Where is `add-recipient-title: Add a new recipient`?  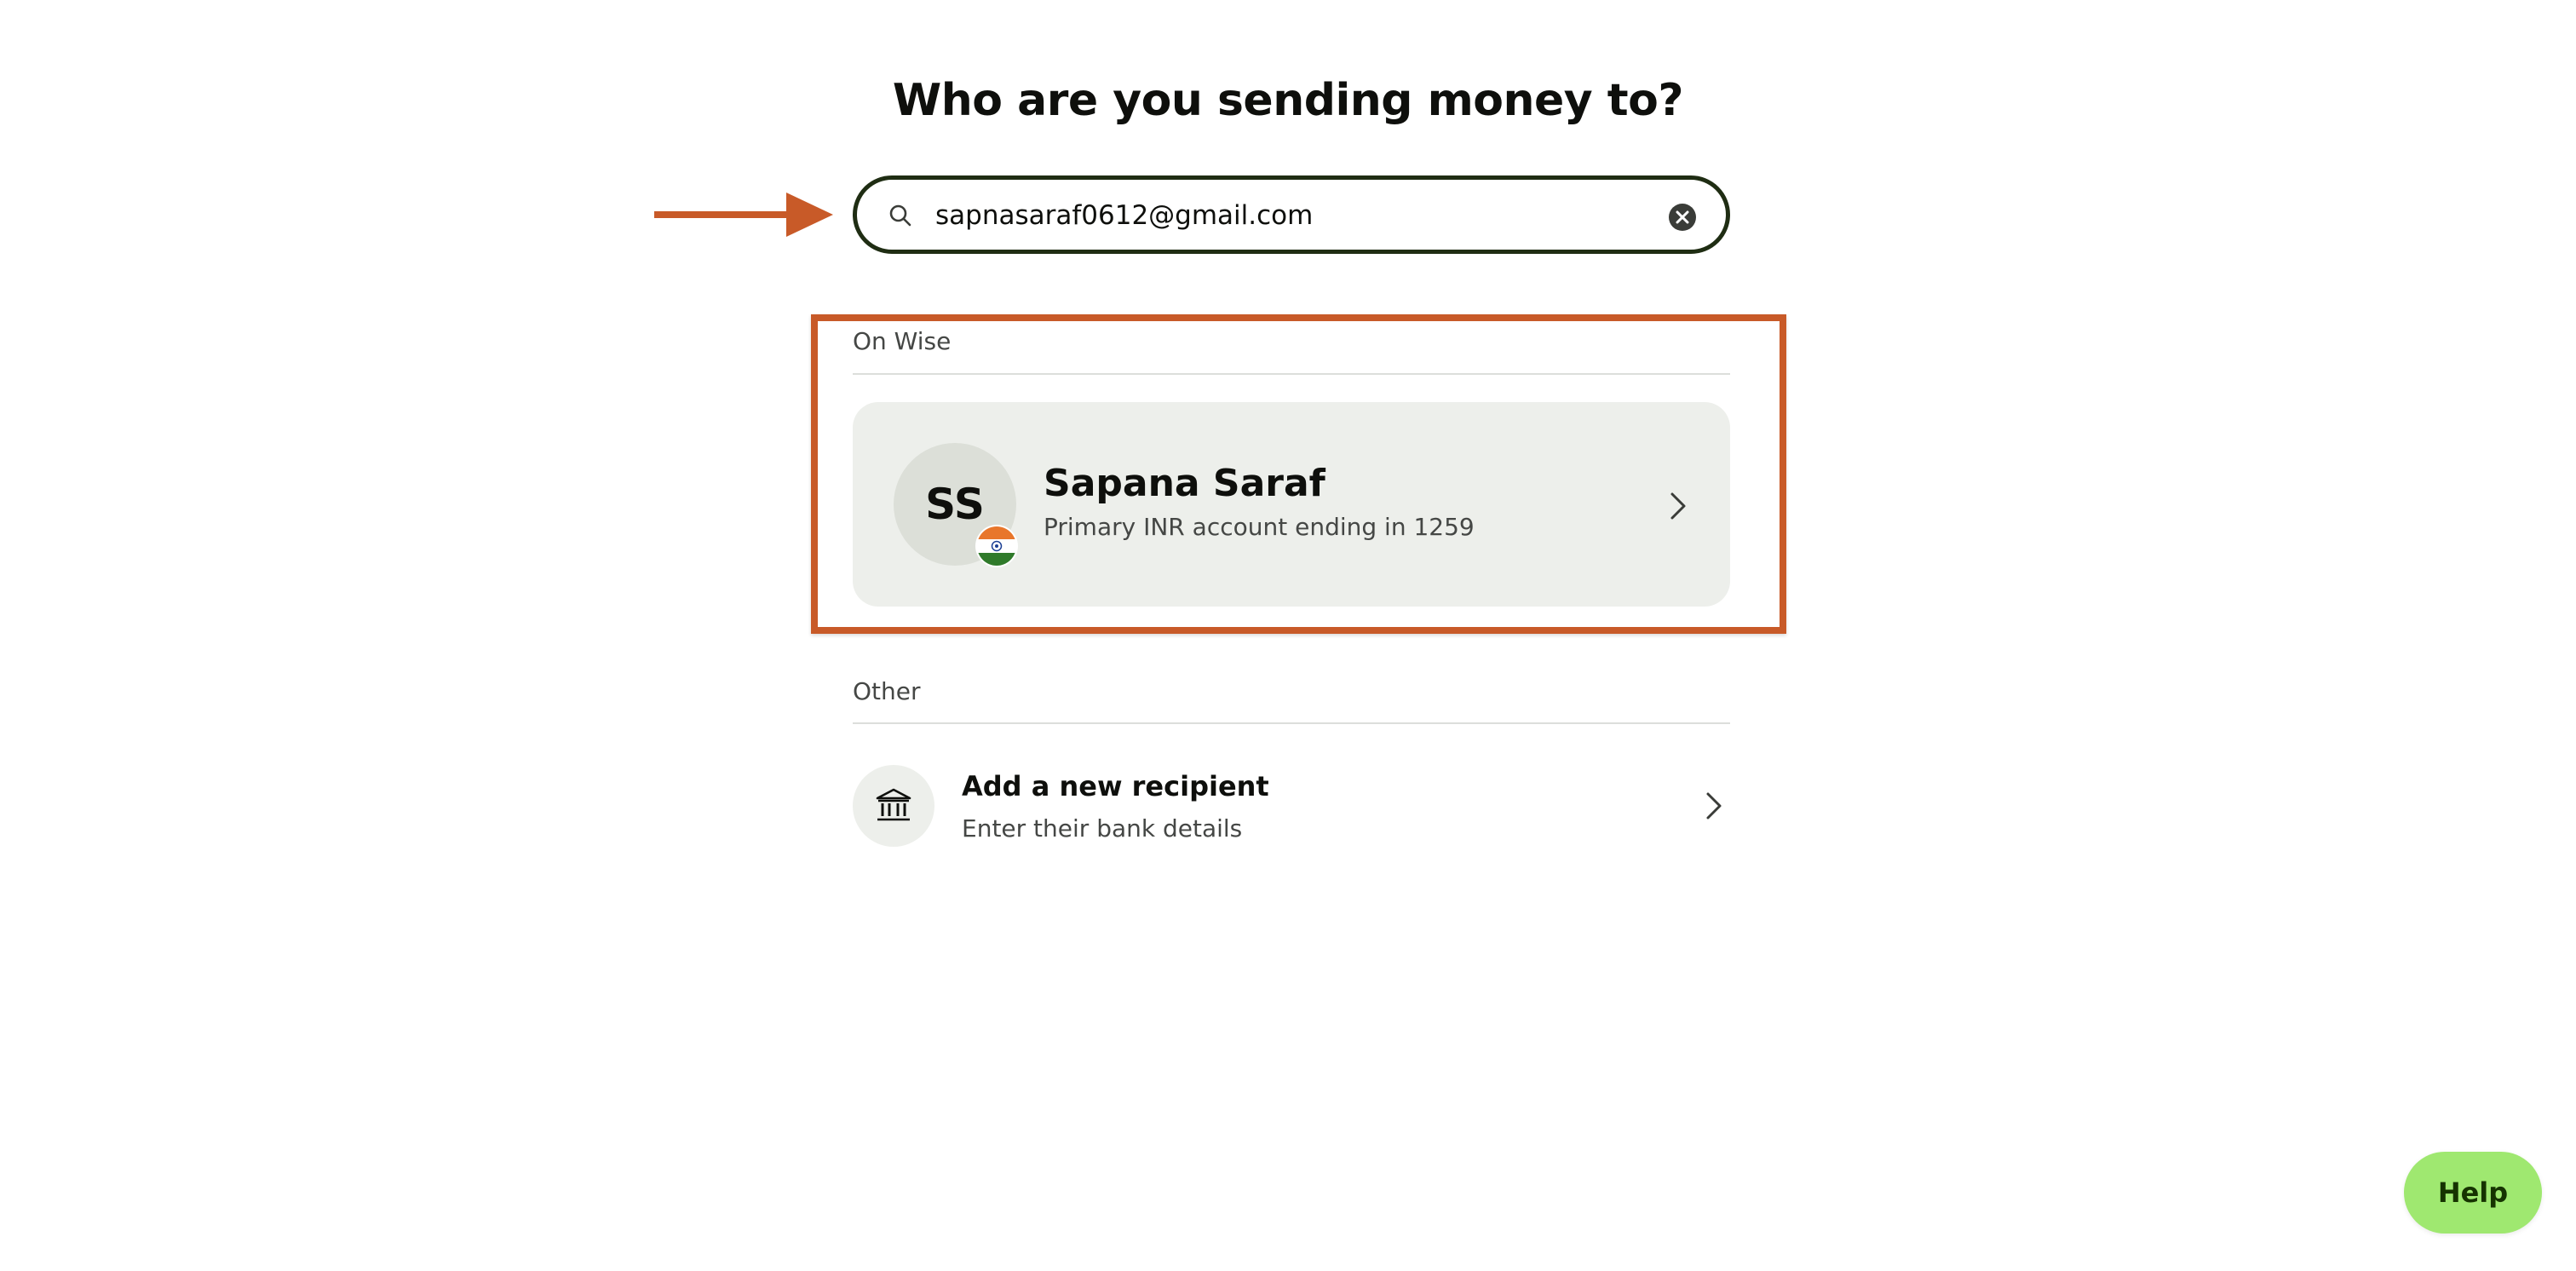 add-recipient-title: Add a new recipient is located at coordinates (1116, 786).